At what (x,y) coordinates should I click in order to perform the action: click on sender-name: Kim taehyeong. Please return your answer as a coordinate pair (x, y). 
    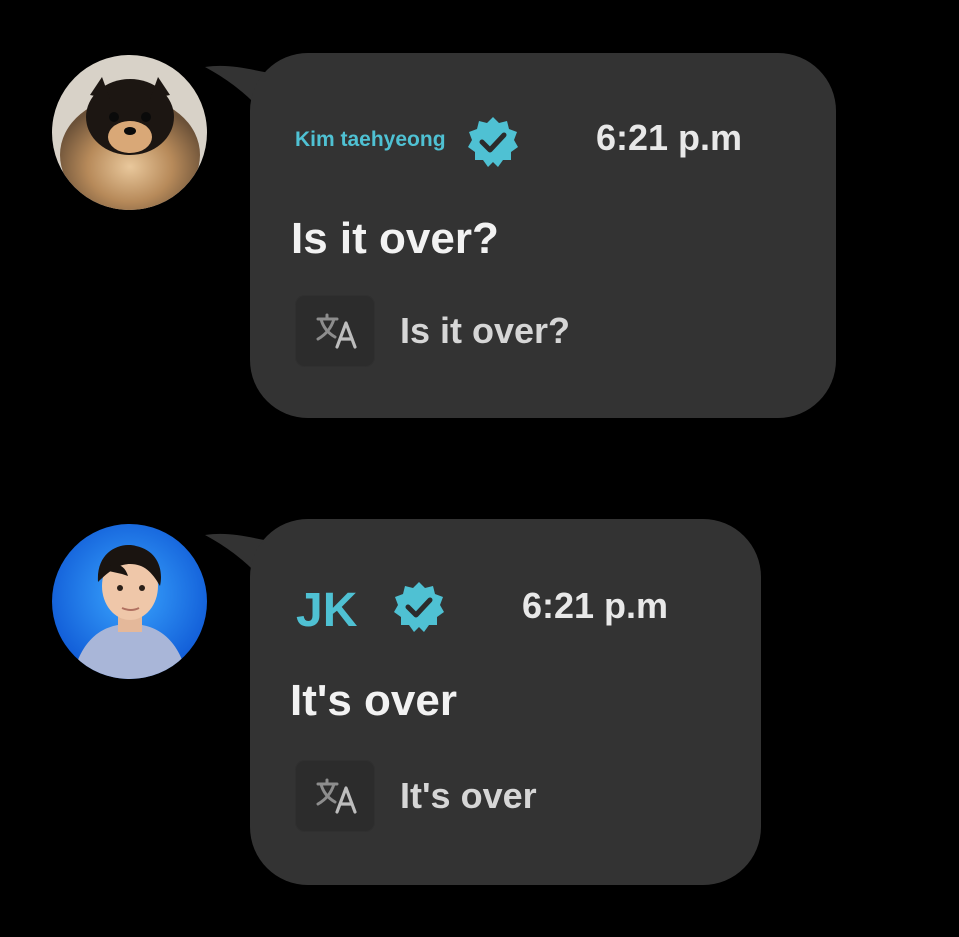
    Looking at the image, I should click on (370, 140).